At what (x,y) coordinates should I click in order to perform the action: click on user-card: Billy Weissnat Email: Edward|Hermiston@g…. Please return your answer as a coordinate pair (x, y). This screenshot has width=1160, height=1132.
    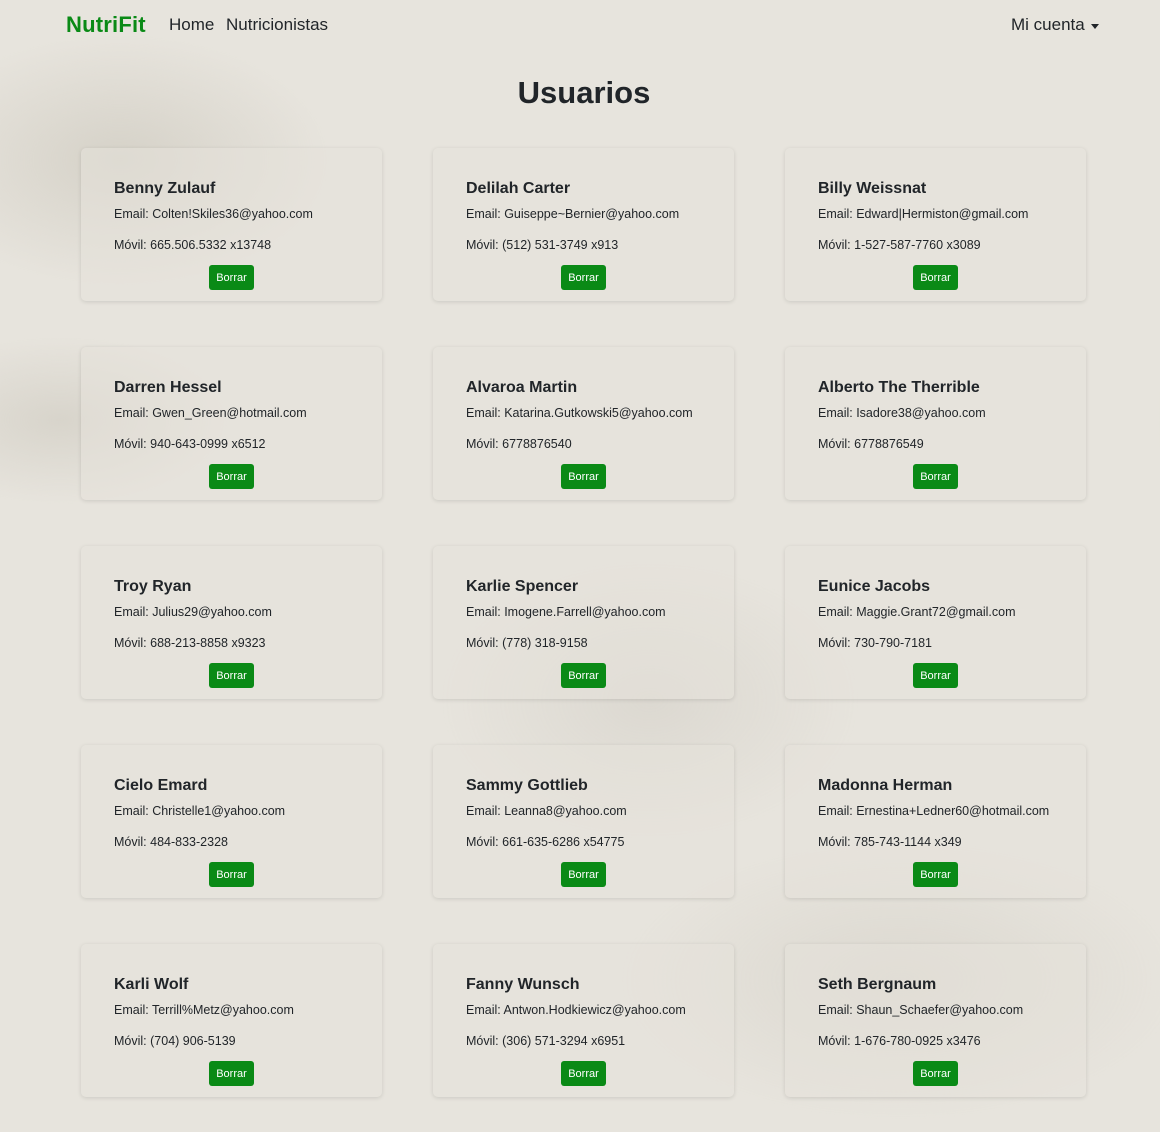
    Looking at the image, I should click on (935, 224).